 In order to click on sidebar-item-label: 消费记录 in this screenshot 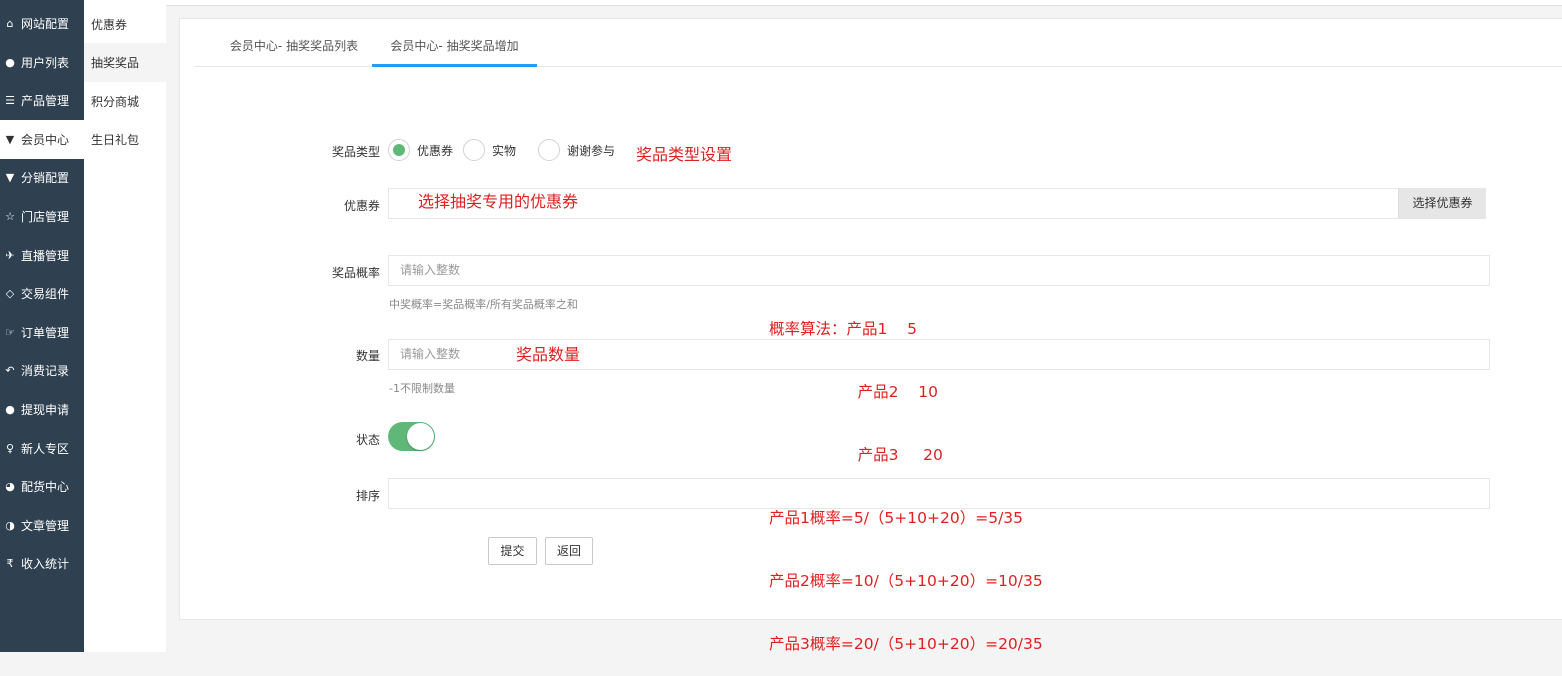, I will do `click(45, 371)`.